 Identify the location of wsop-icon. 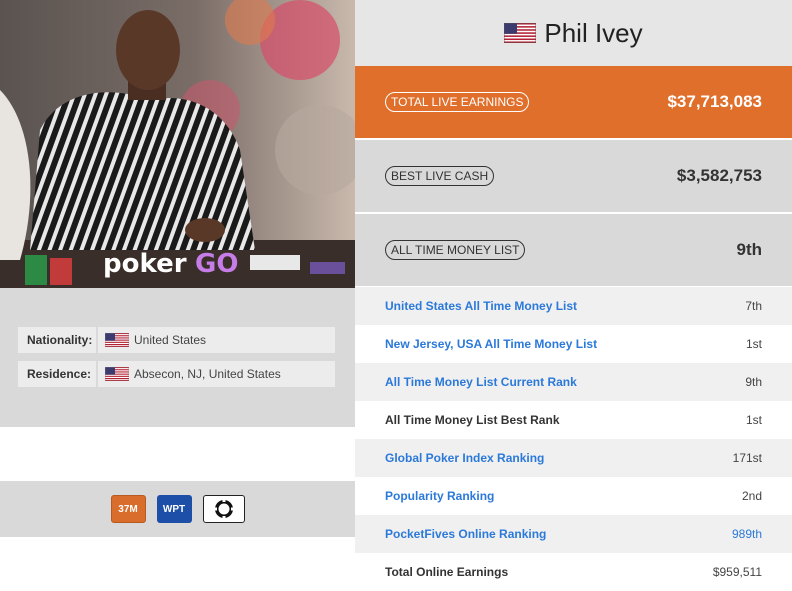
(223, 509).